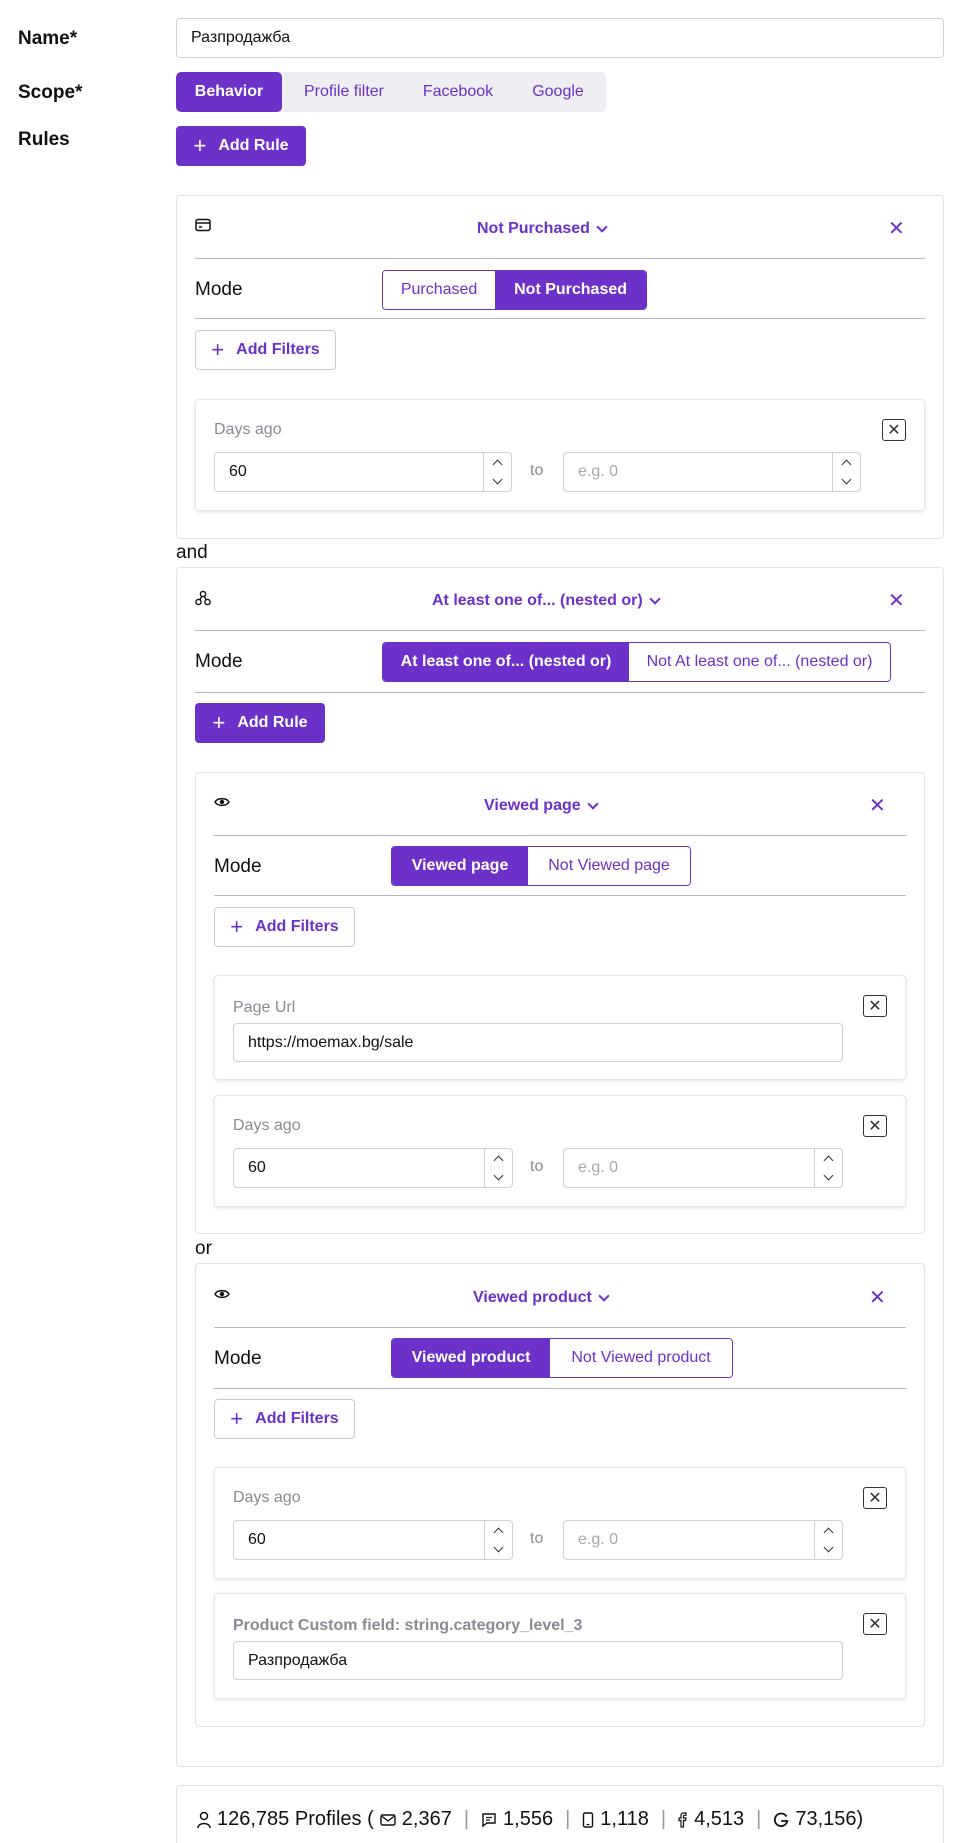 This screenshot has width=955, height=1843. Describe the element at coordinates (44, 139) in the screenshot. I see `rules-label: Rules` at that location.